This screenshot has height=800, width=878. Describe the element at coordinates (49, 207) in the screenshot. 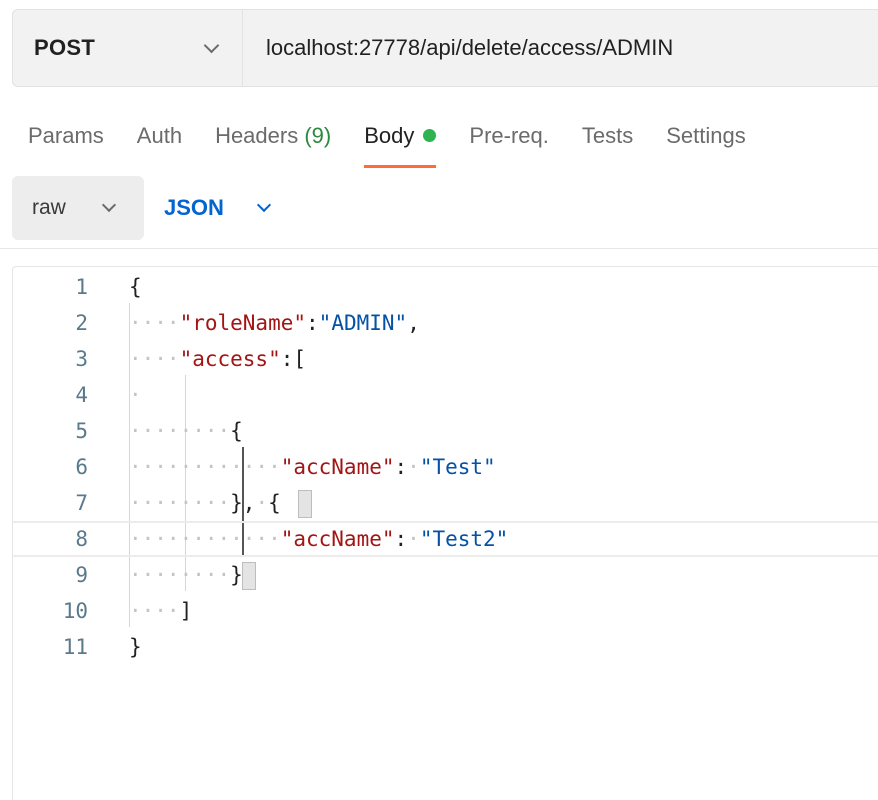

I see `body-mode-label: raw` at that location.